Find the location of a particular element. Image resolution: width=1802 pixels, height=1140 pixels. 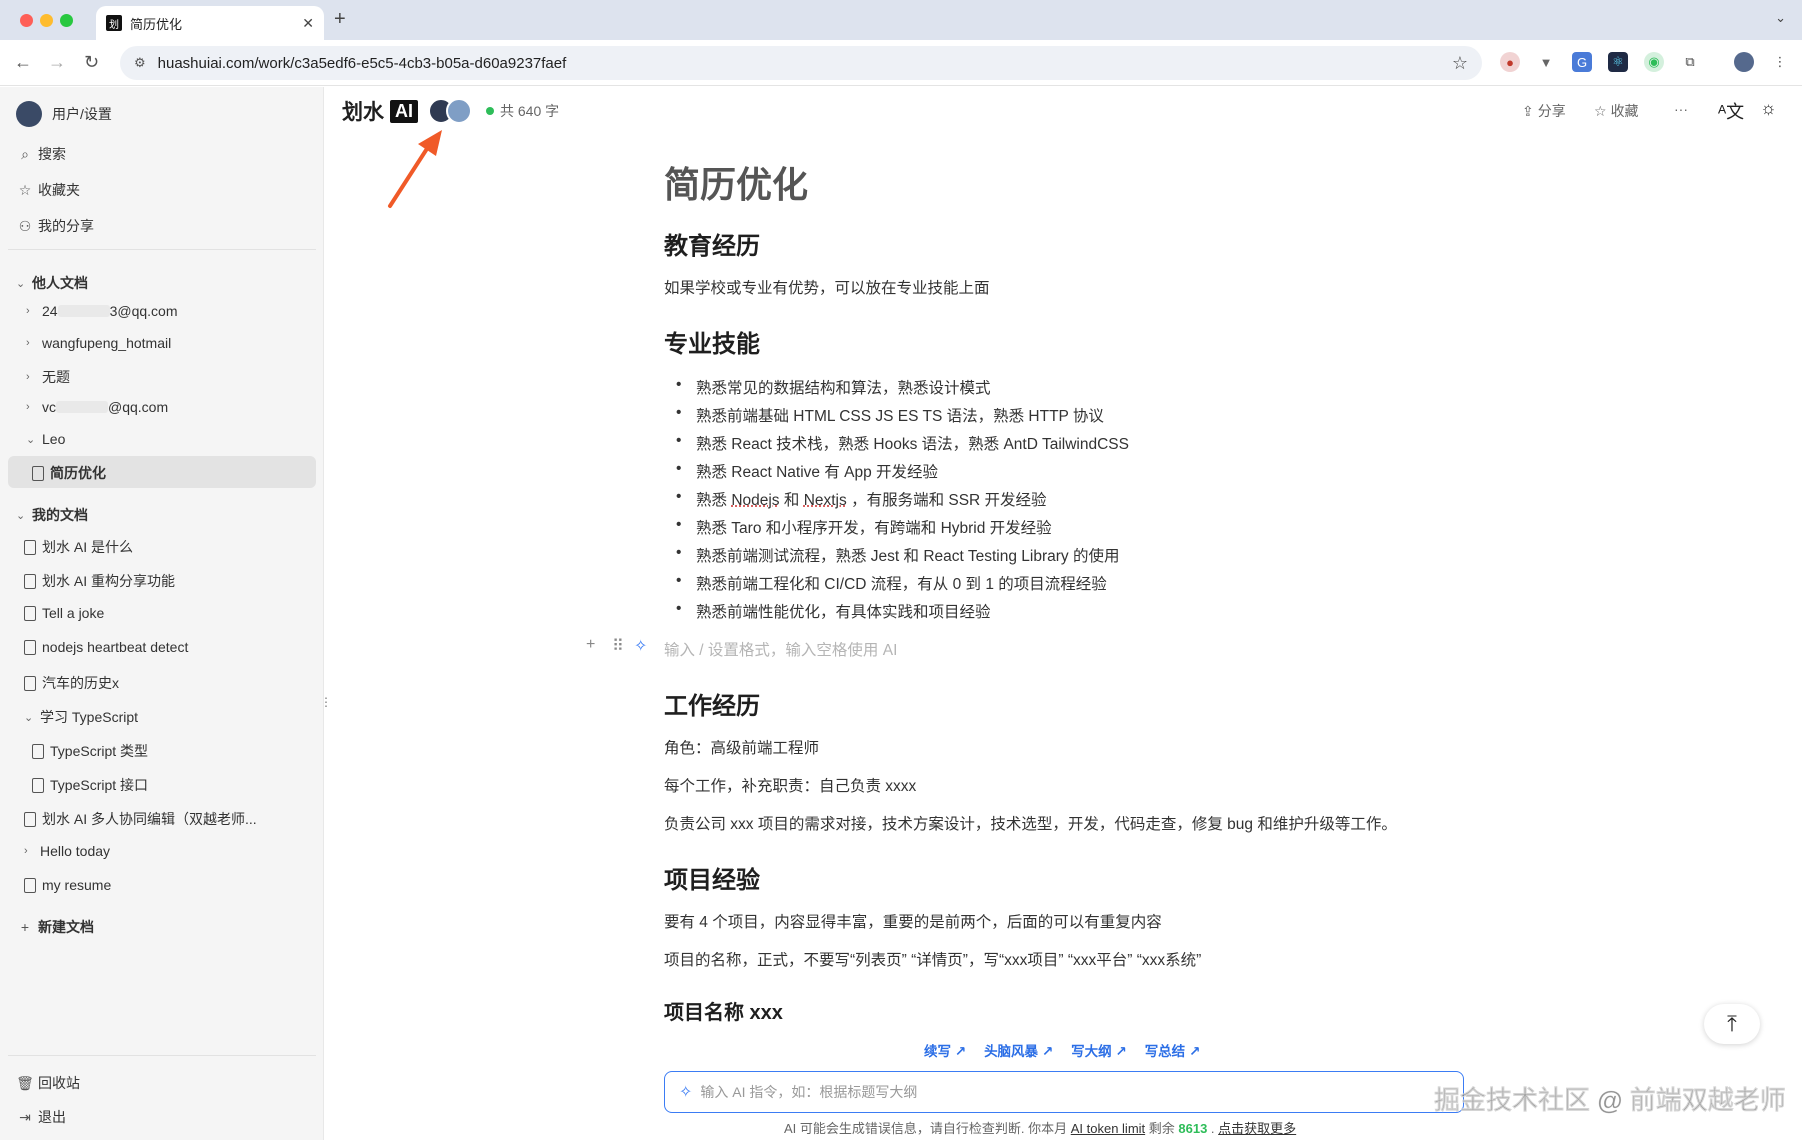

get-more-link: 点击获取更多 is located at coordinates (1257, 1128).